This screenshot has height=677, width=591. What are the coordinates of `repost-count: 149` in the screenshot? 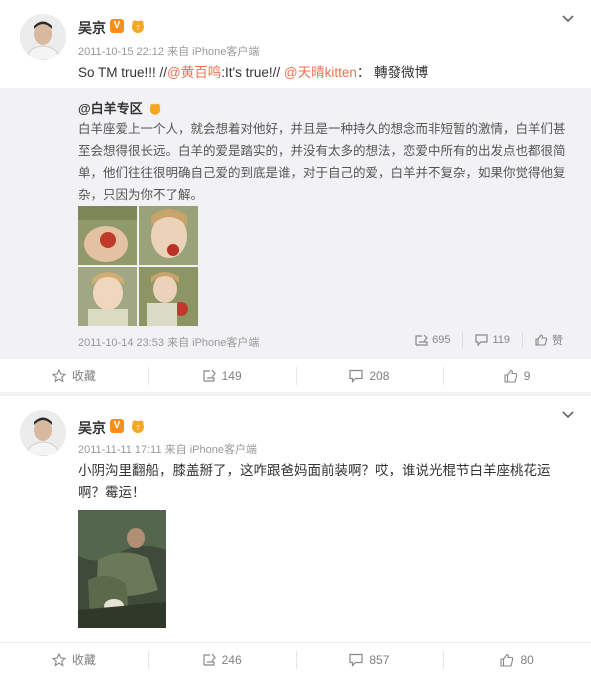 It's located at (231, 375).